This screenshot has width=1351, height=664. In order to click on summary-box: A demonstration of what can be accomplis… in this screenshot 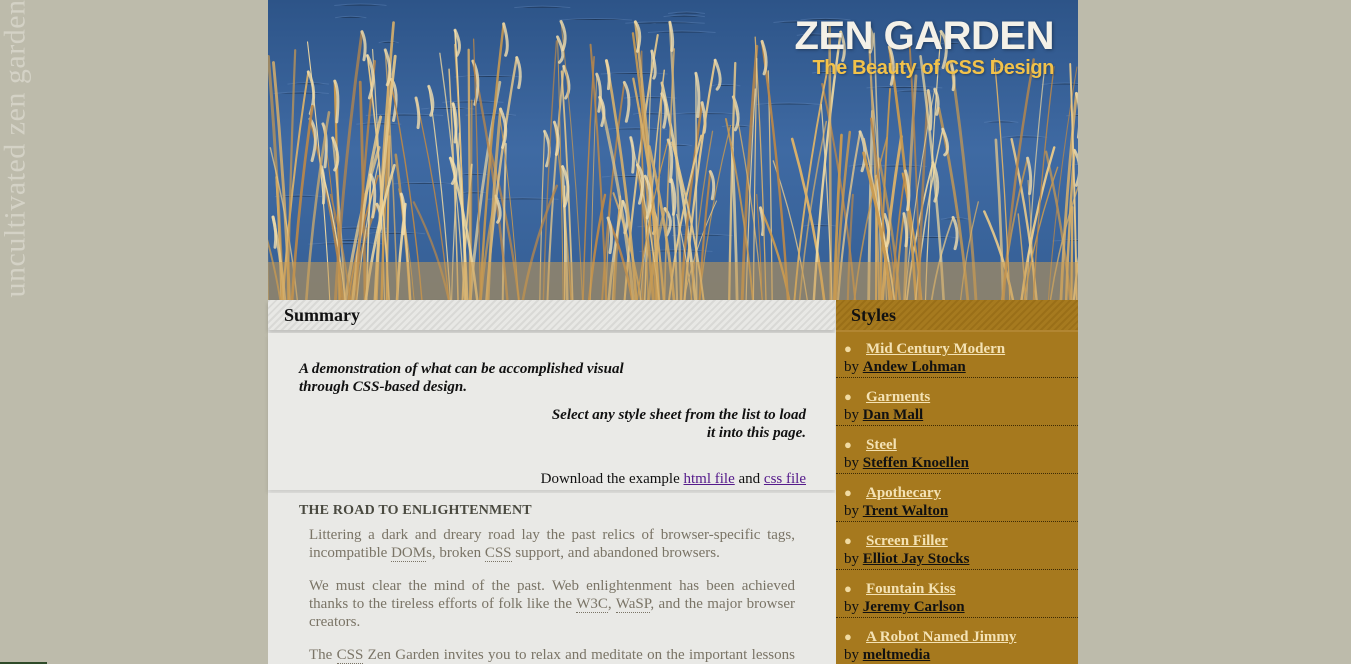, I will do `click(551, 411)`.